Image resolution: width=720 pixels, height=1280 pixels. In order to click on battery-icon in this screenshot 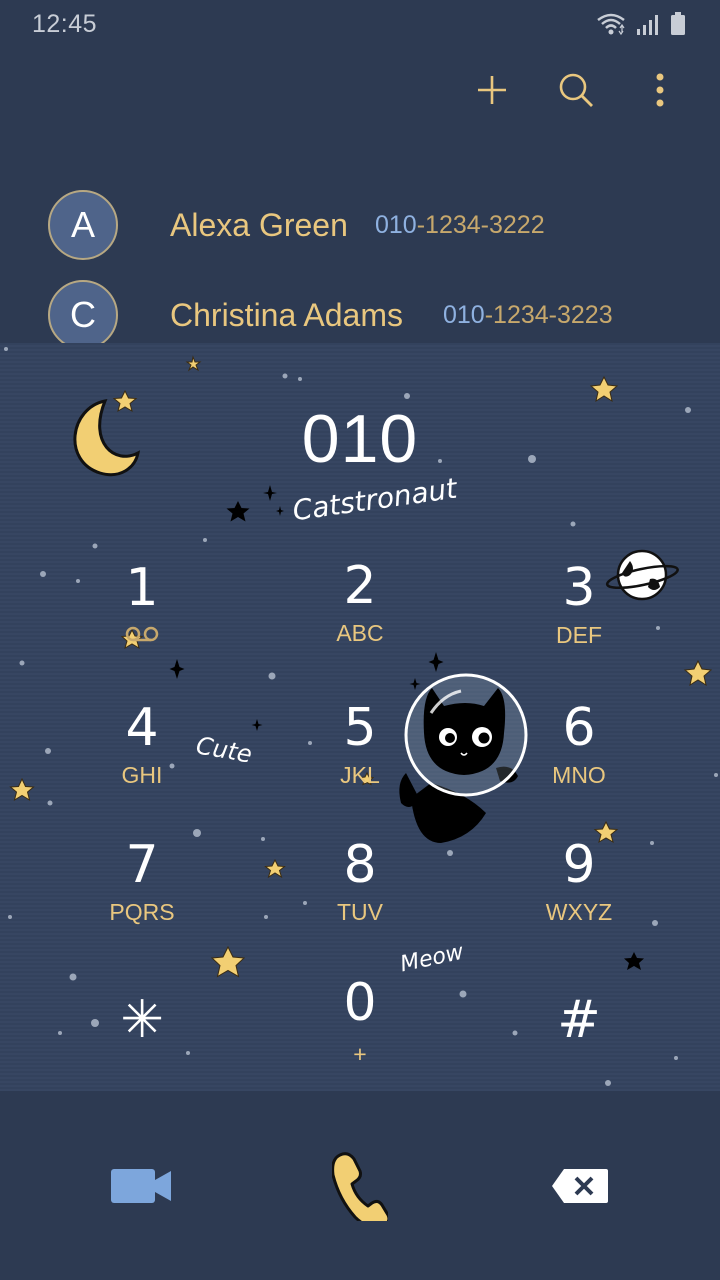, I will do `click(678, 26)`.